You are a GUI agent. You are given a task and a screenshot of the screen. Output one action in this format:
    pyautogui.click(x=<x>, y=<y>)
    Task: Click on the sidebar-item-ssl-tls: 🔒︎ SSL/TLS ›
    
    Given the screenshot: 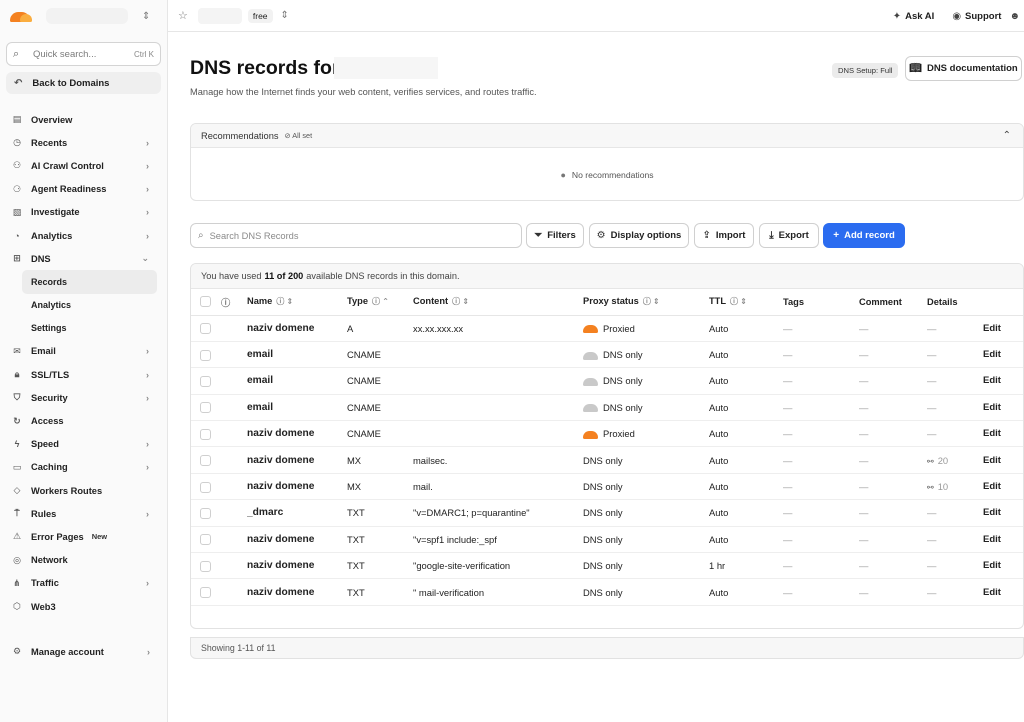 What is the action you would take?
    pyautogui.click(x=83, y=374)
    